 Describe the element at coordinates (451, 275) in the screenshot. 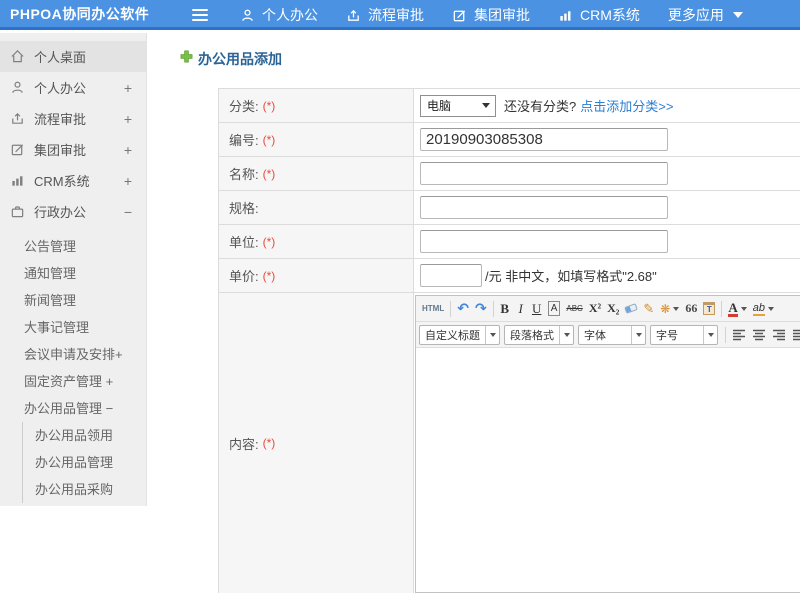

I see `price-input` at that location.